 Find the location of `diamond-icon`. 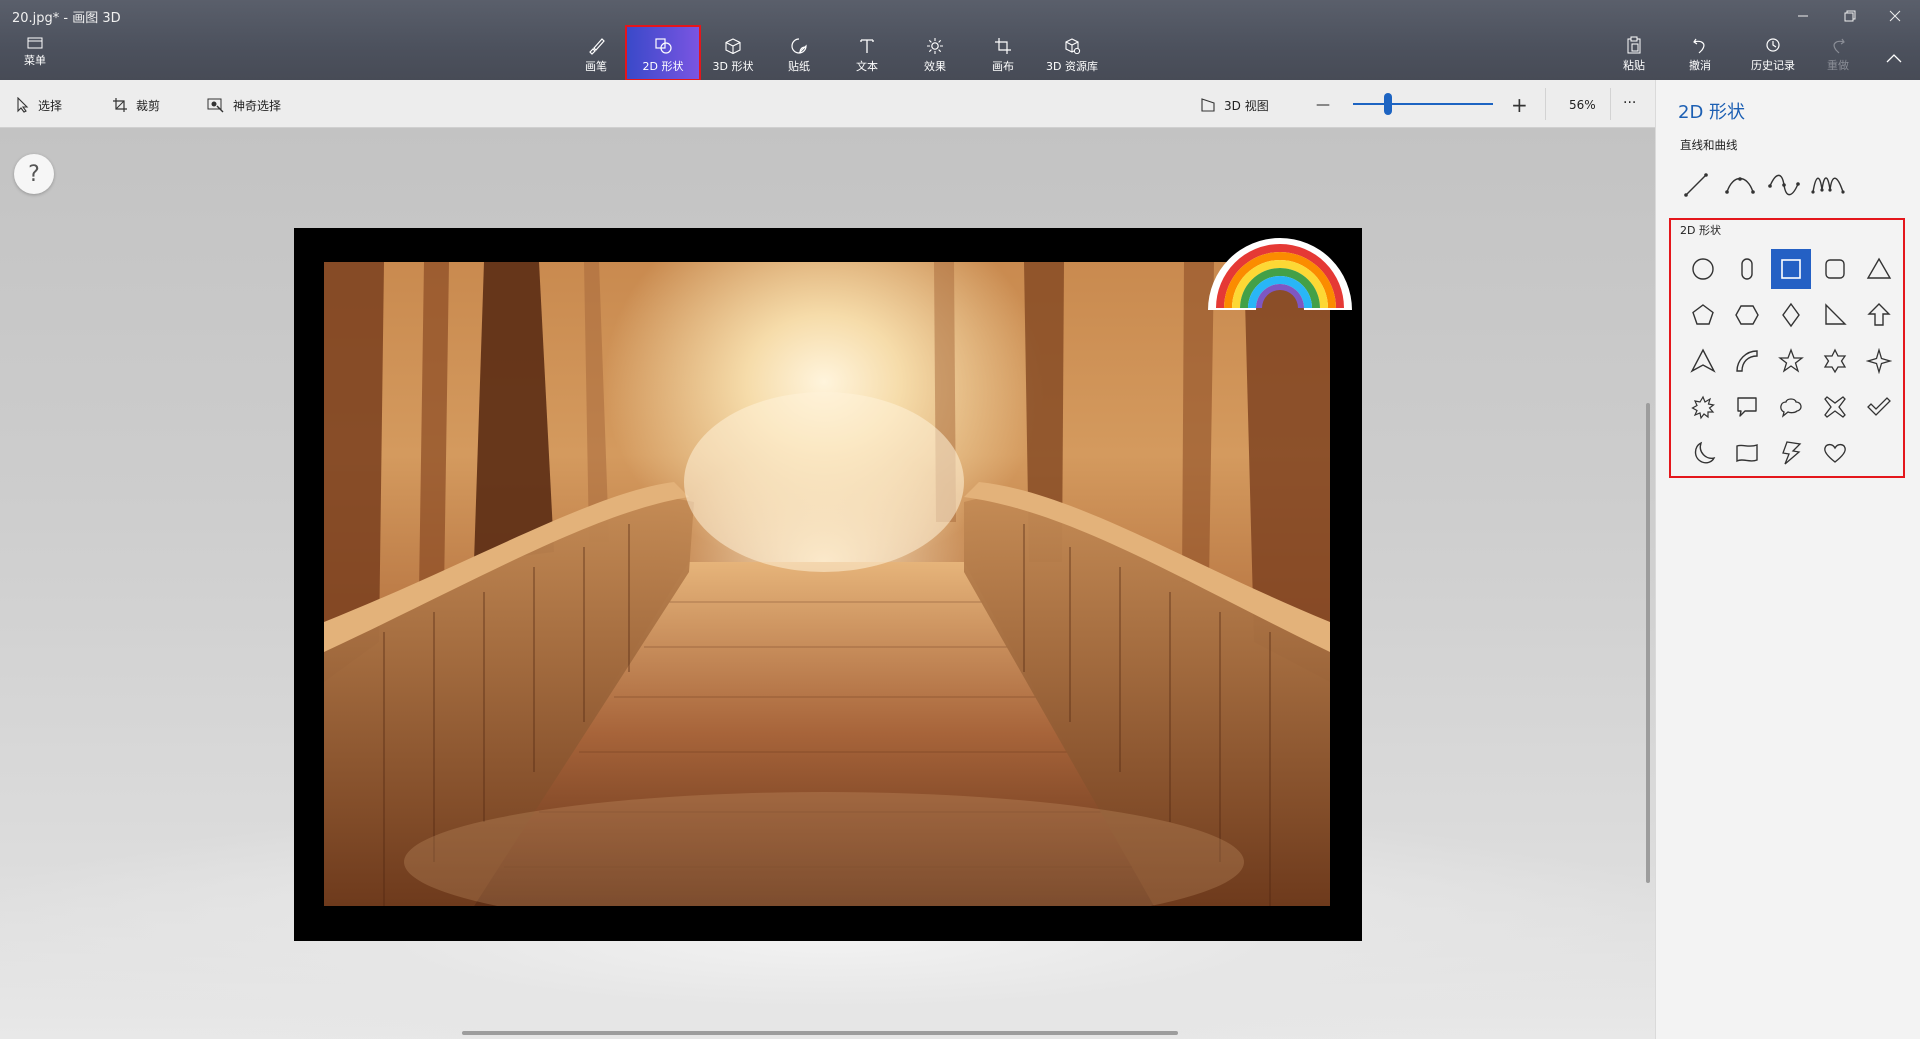

diamond-icon is located at coordinates (1791, 315).